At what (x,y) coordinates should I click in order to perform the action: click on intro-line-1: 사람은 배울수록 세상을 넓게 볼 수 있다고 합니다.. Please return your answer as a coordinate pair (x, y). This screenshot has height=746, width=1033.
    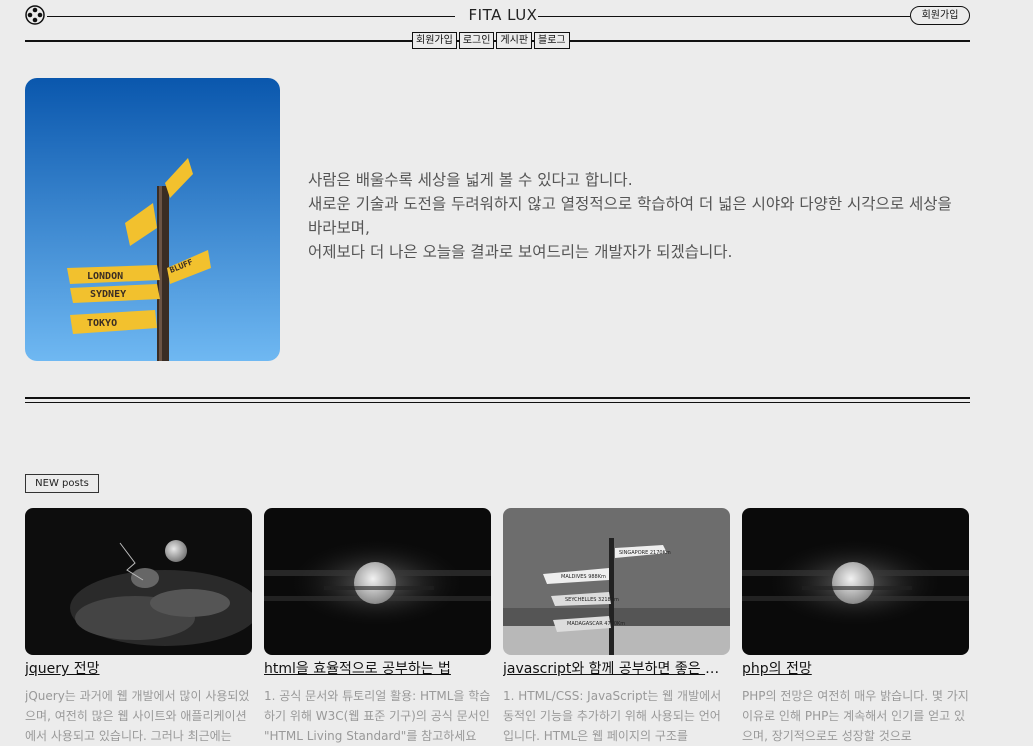
    Looking at the image, I should click on (470, 180).